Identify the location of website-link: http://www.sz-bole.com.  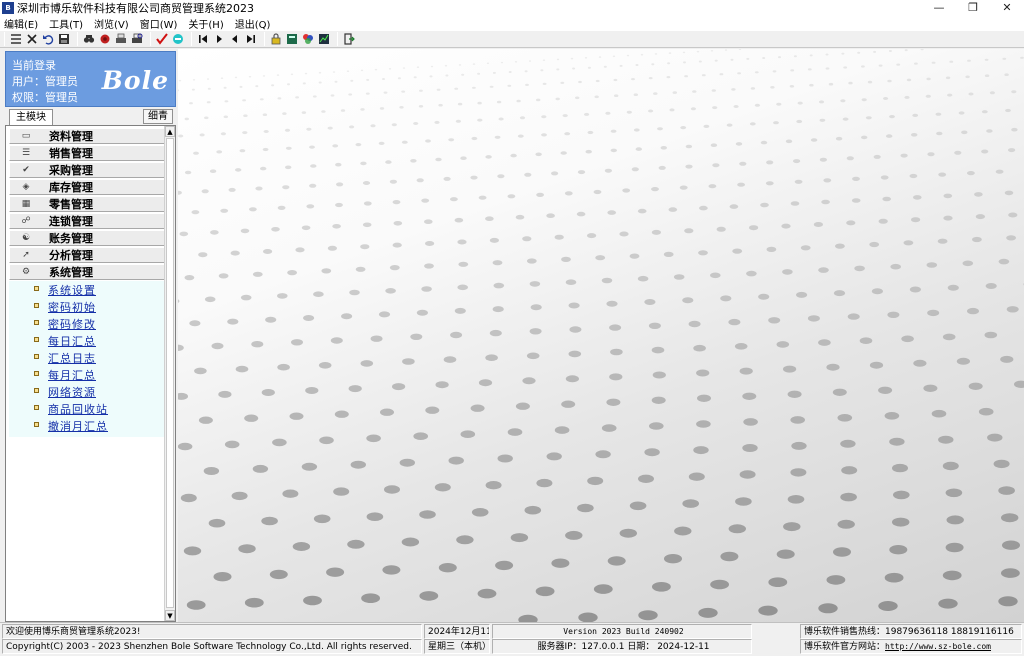
(938, 646).